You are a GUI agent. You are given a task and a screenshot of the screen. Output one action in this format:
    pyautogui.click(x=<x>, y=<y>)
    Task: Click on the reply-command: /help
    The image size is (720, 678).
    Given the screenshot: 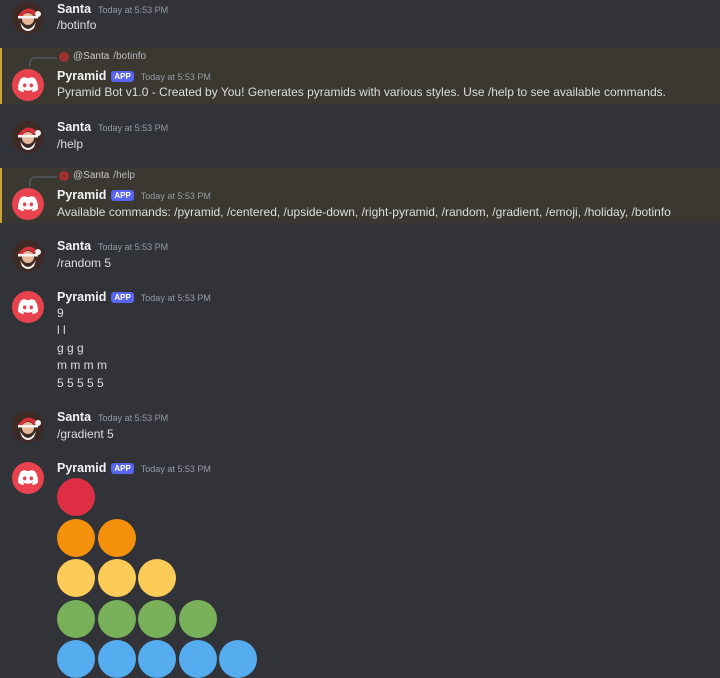 What is the action you would take?
    pyautogui.click(x=124, y=175)
    